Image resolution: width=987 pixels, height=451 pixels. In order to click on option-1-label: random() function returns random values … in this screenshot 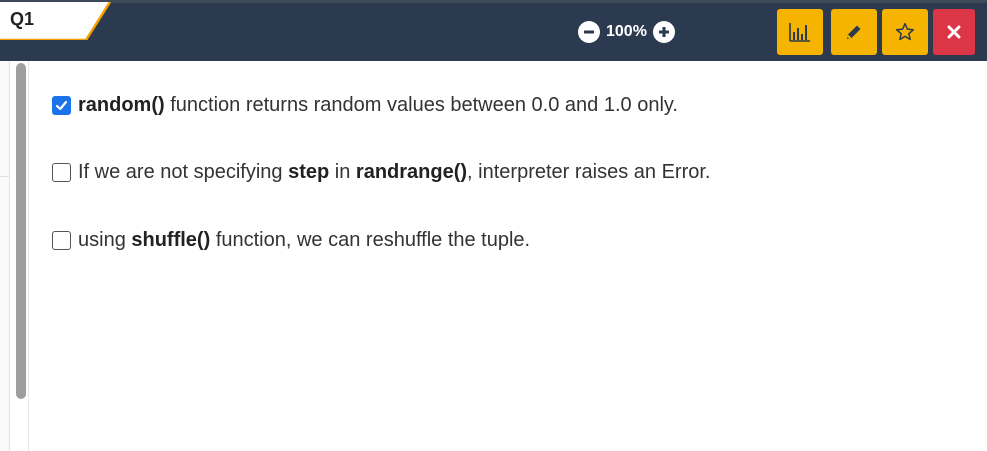, I will do `click(378, 105)`.